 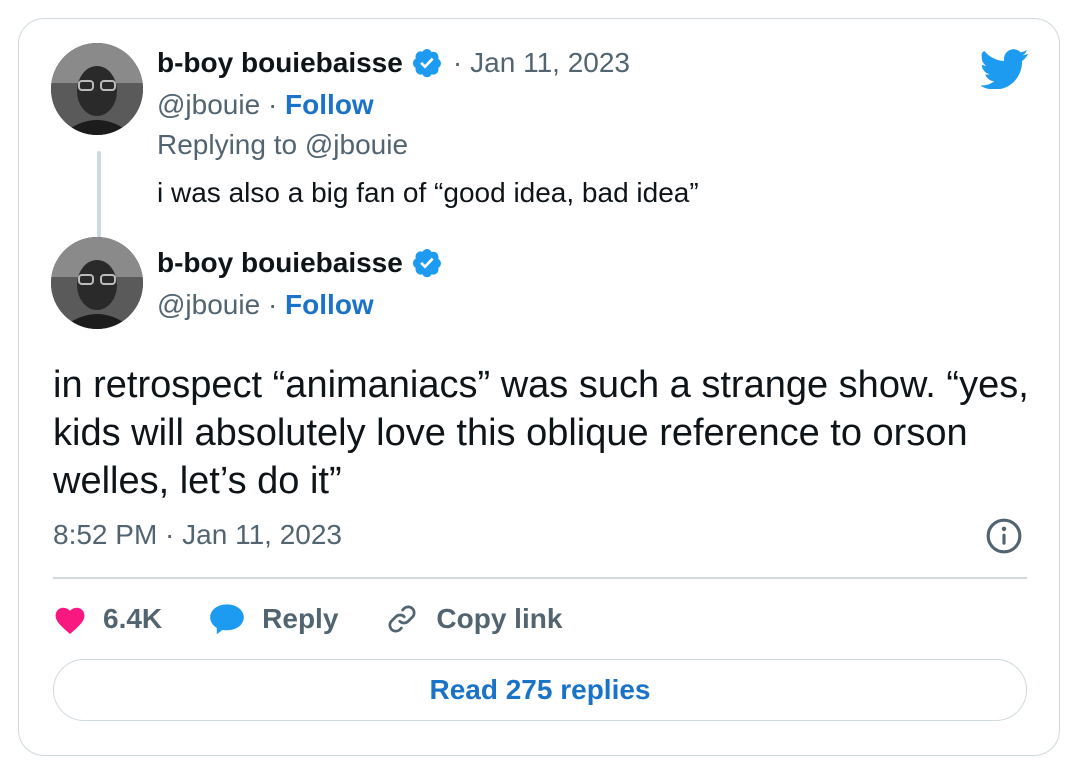 I want to click on main-handle-row: @jbouie · Follow, so click(x=265, y=305).